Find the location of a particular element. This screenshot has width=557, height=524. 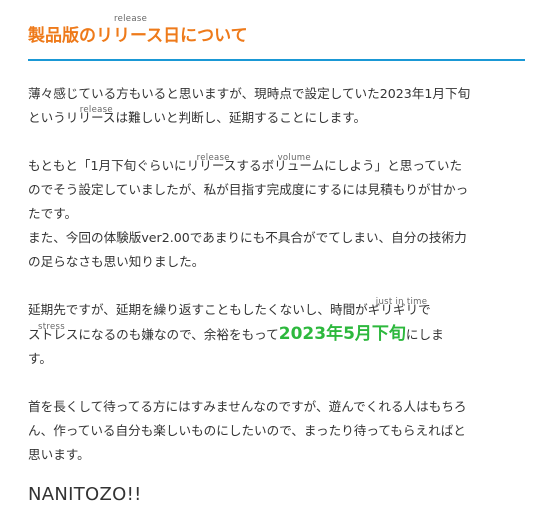

ruby-anchor-release-2: release リリース is located at coordinates (212, 163).